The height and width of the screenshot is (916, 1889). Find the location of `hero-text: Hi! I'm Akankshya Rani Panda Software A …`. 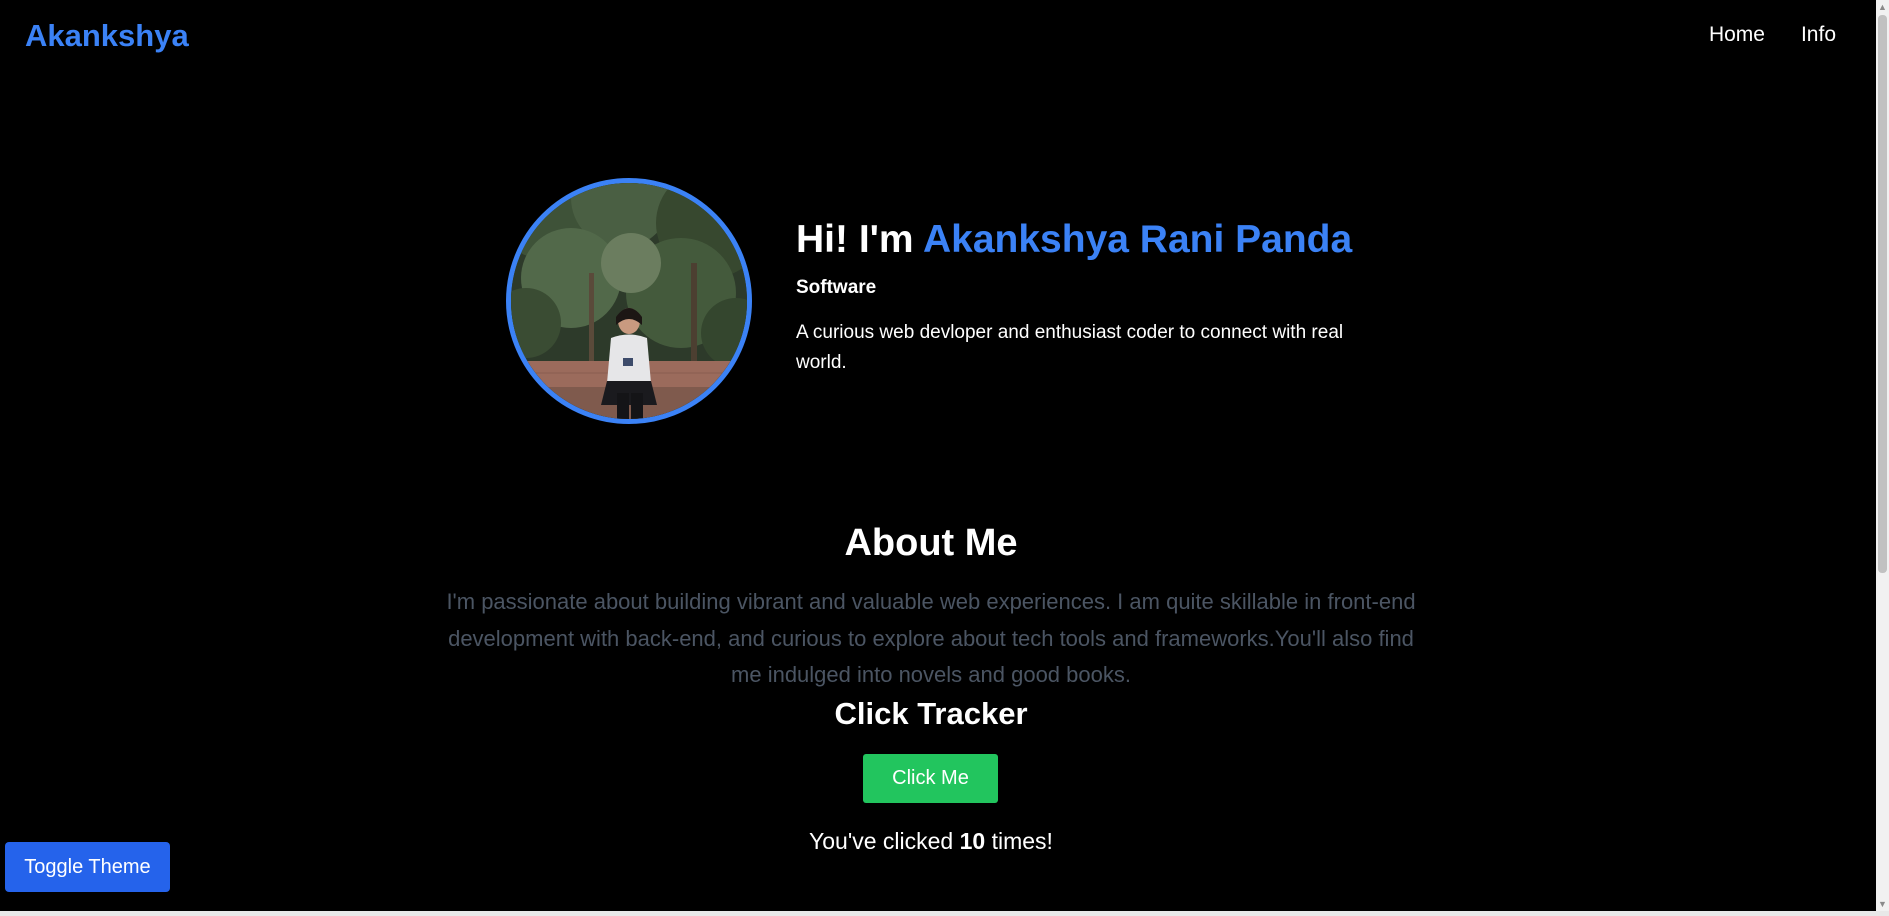

hero-text: Hi! I'm Akankshya Rani Panda Software A … is located at coordinates (1076, 297).